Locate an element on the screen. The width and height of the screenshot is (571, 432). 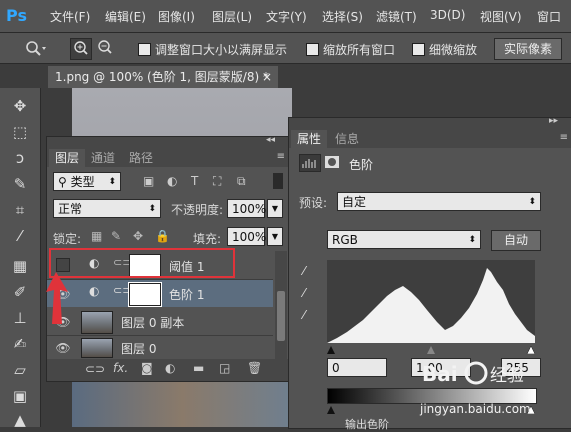
menu-view: 视图(V) is located at coordinates (501, 16).